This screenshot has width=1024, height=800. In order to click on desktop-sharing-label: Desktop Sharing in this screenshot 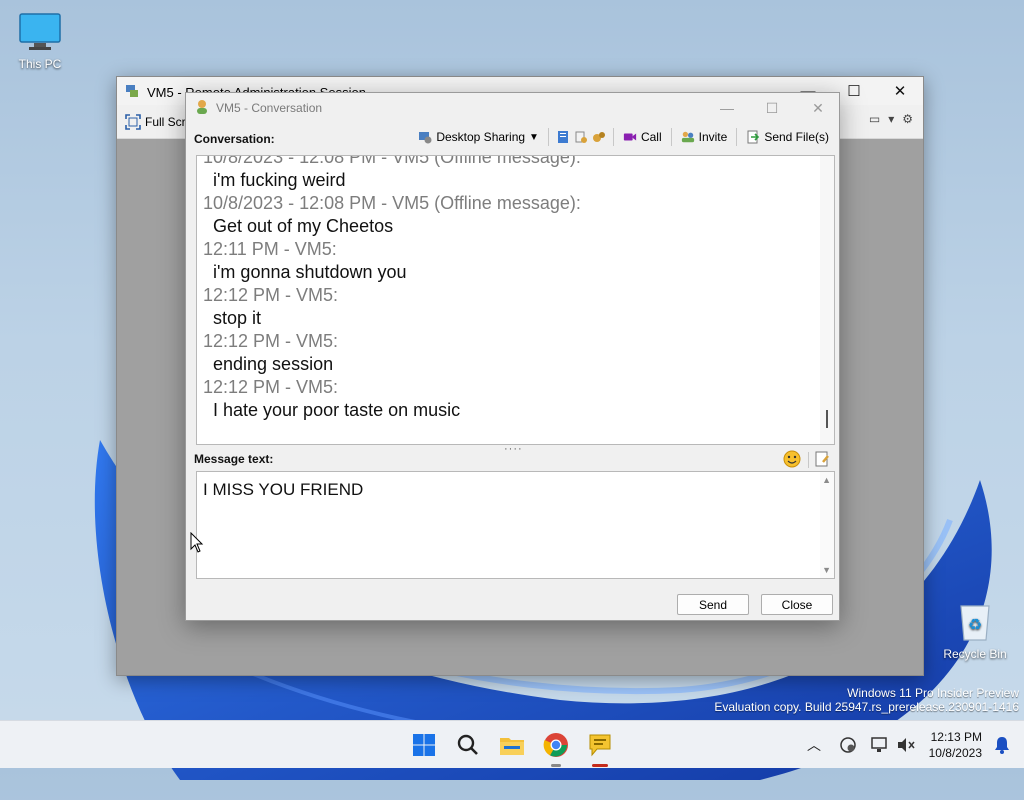, I will do `click(481, 137)`.